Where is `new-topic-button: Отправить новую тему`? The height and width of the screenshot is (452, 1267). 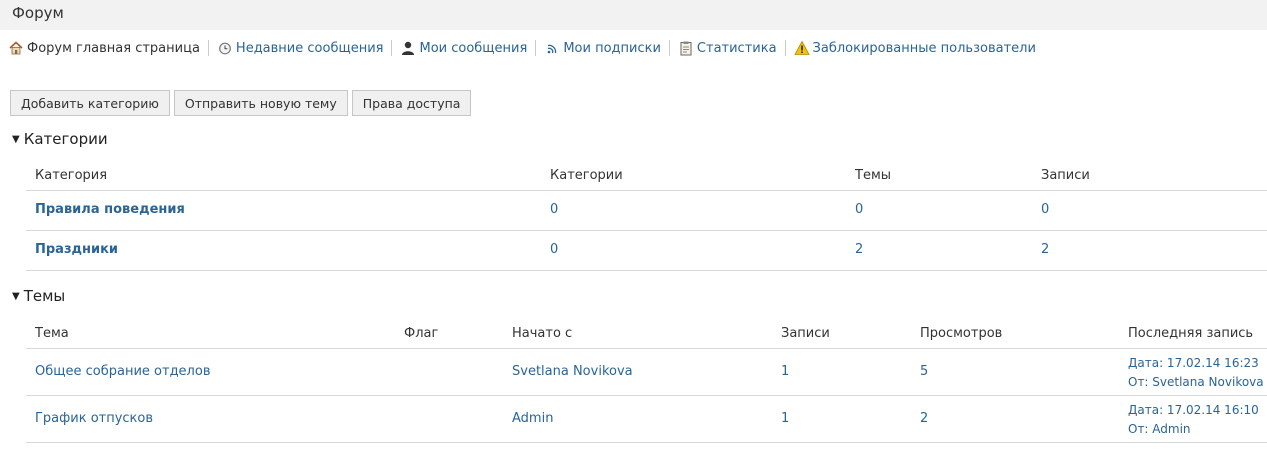 new-topic-button: Отправить новую тему is located at coordinates (260, 103).